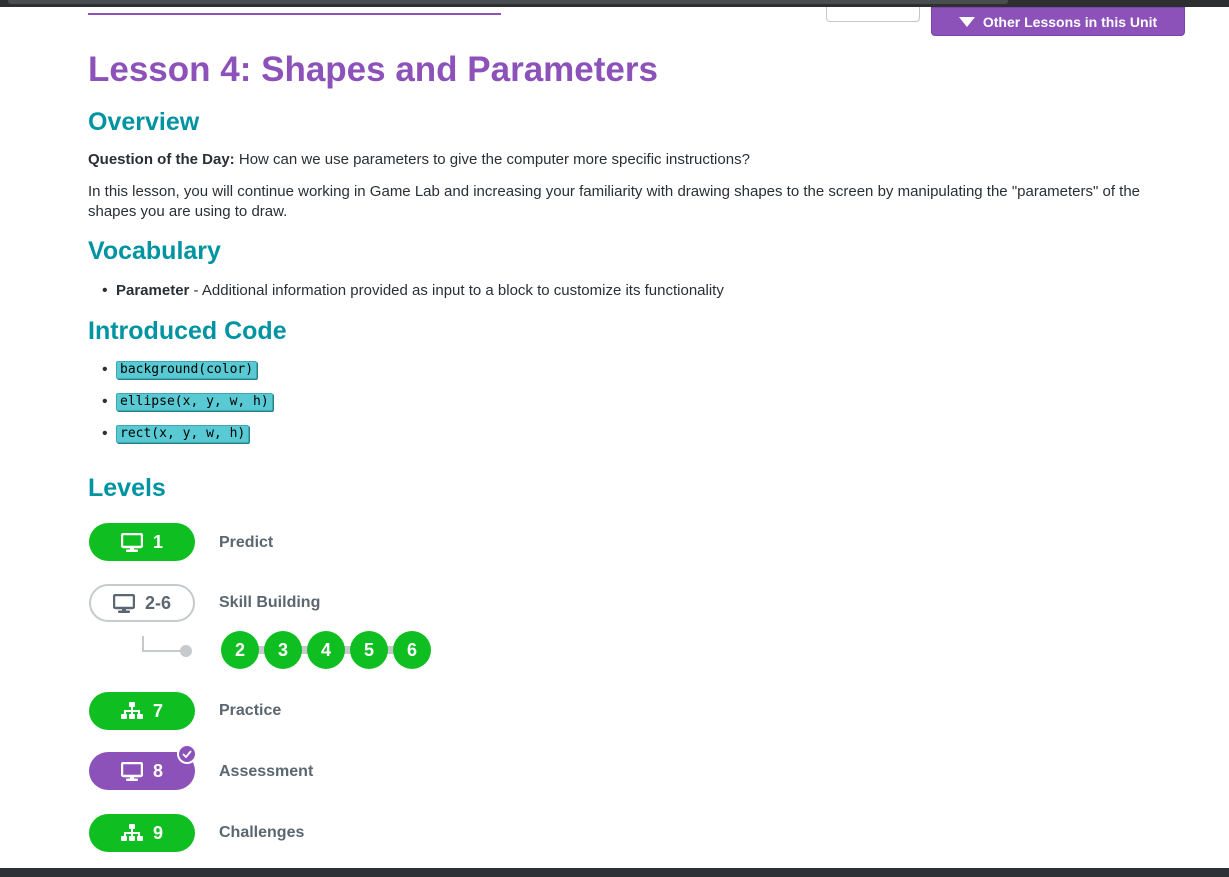 This screenshot has width=1229, height=877. What do you see at coordinates (194, 402) in the screenshot?
I see `code-ellipse: ellipse(x, y, w, h)` at bounding box center [194, 402].